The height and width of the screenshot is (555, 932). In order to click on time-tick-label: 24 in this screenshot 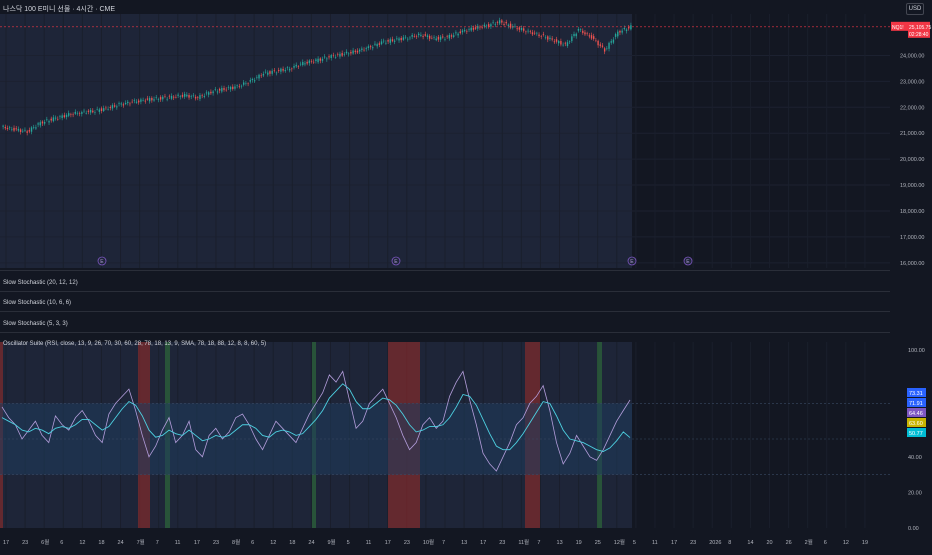, I will do `click(311, 543)`.